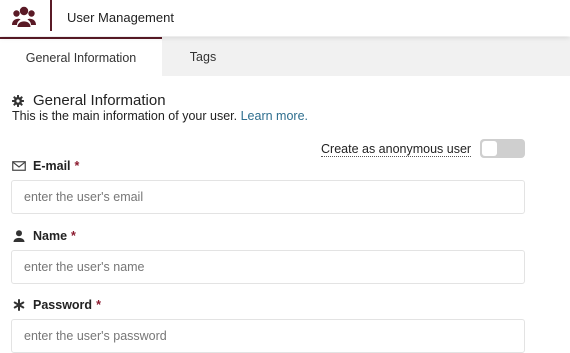 This screenshot has width=570, height=353. Describe the element at coordinates (19, 305) in the screenshot. I see `asterisk-icon` at that location.